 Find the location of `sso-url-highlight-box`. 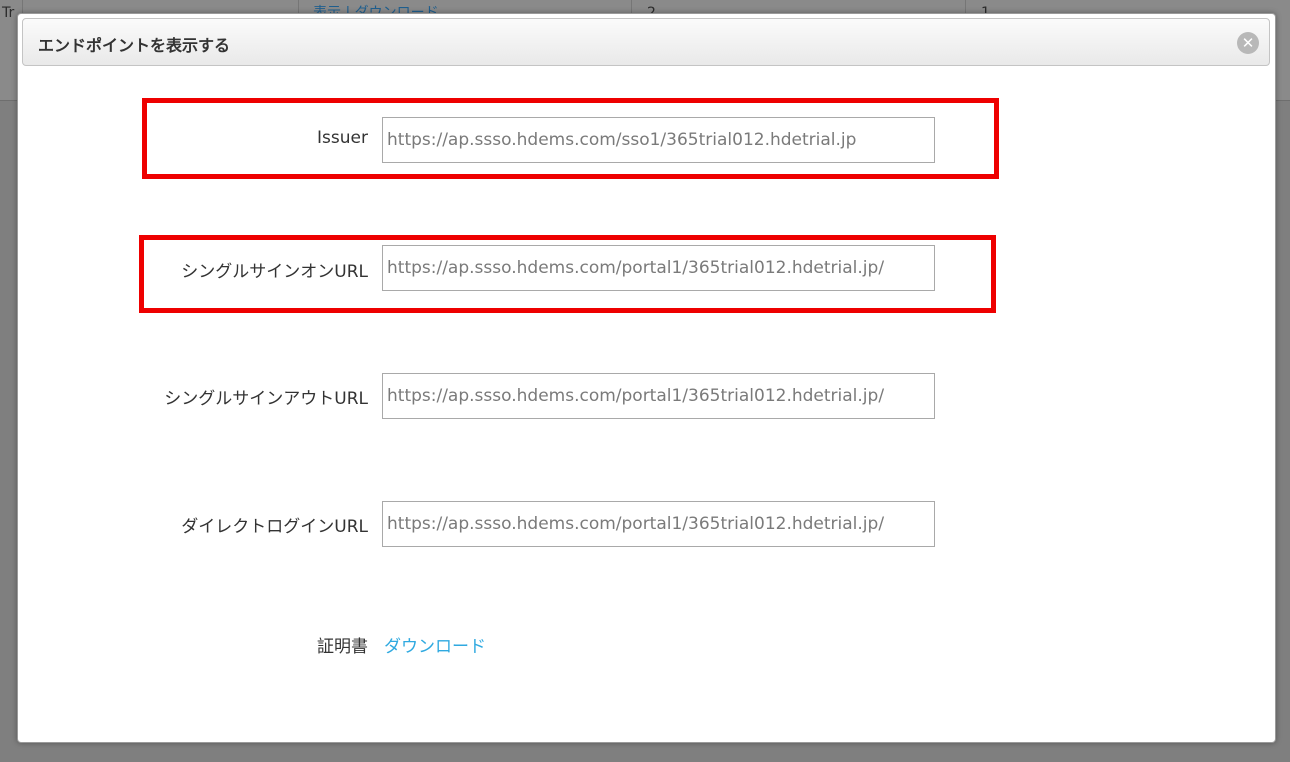

sso-url-highlight-box is located at coordinates (567, 274).